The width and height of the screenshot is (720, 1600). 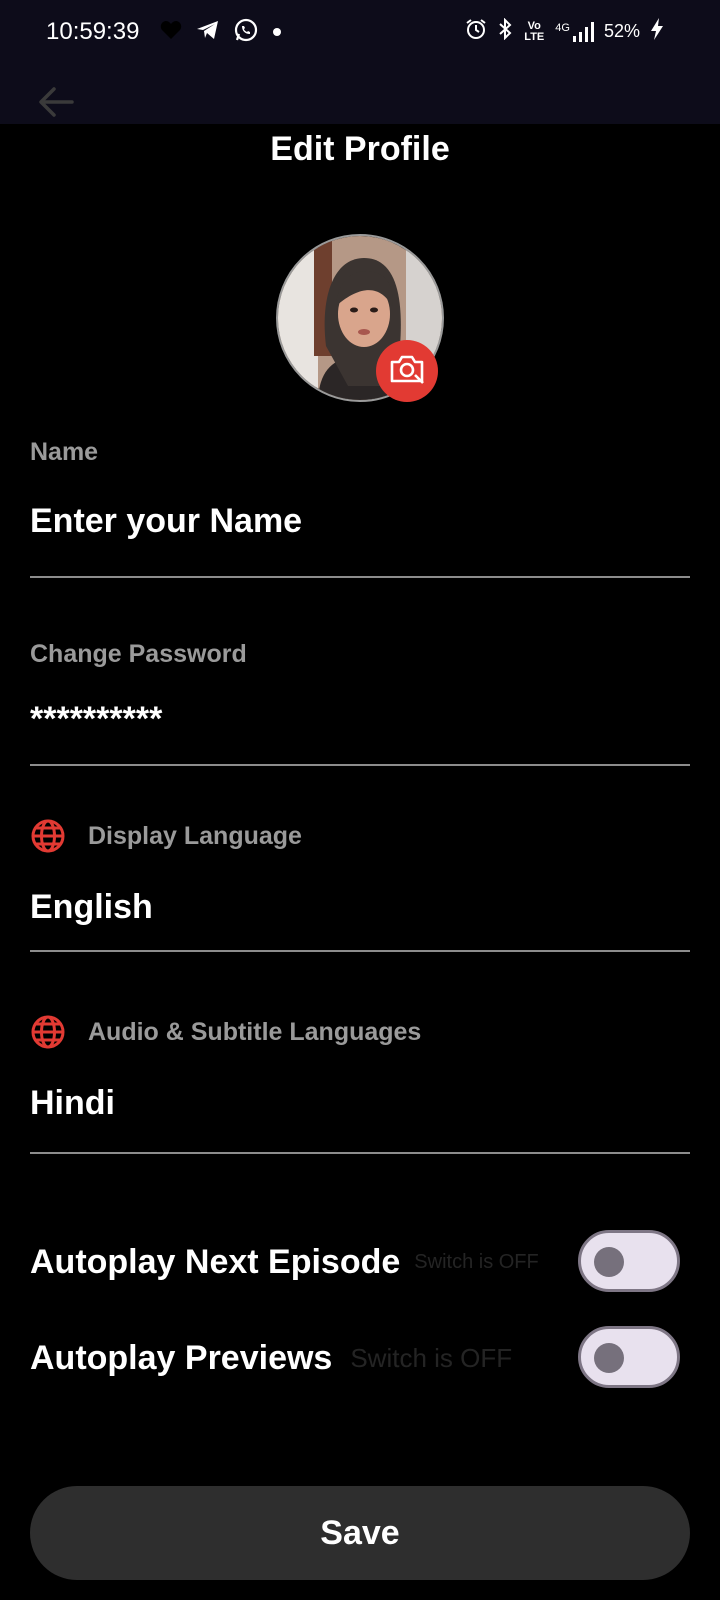 What do you see at coordinates (171, 32) in the screenshot?
I see `heart-icon` at bounding box center [171, 32].